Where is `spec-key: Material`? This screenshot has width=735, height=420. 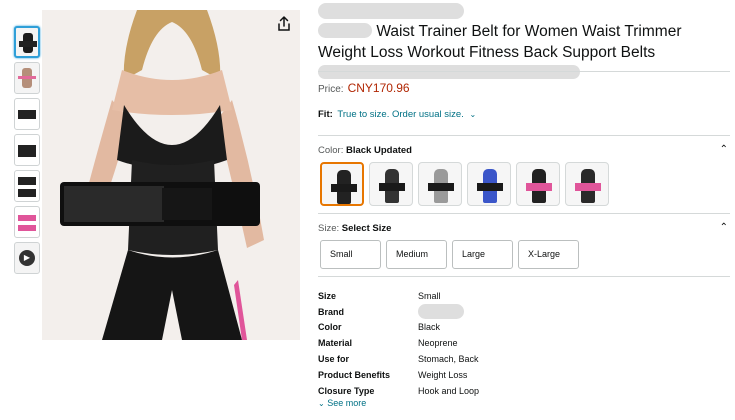 spec-key: Material is located at coordinates (335, 343).